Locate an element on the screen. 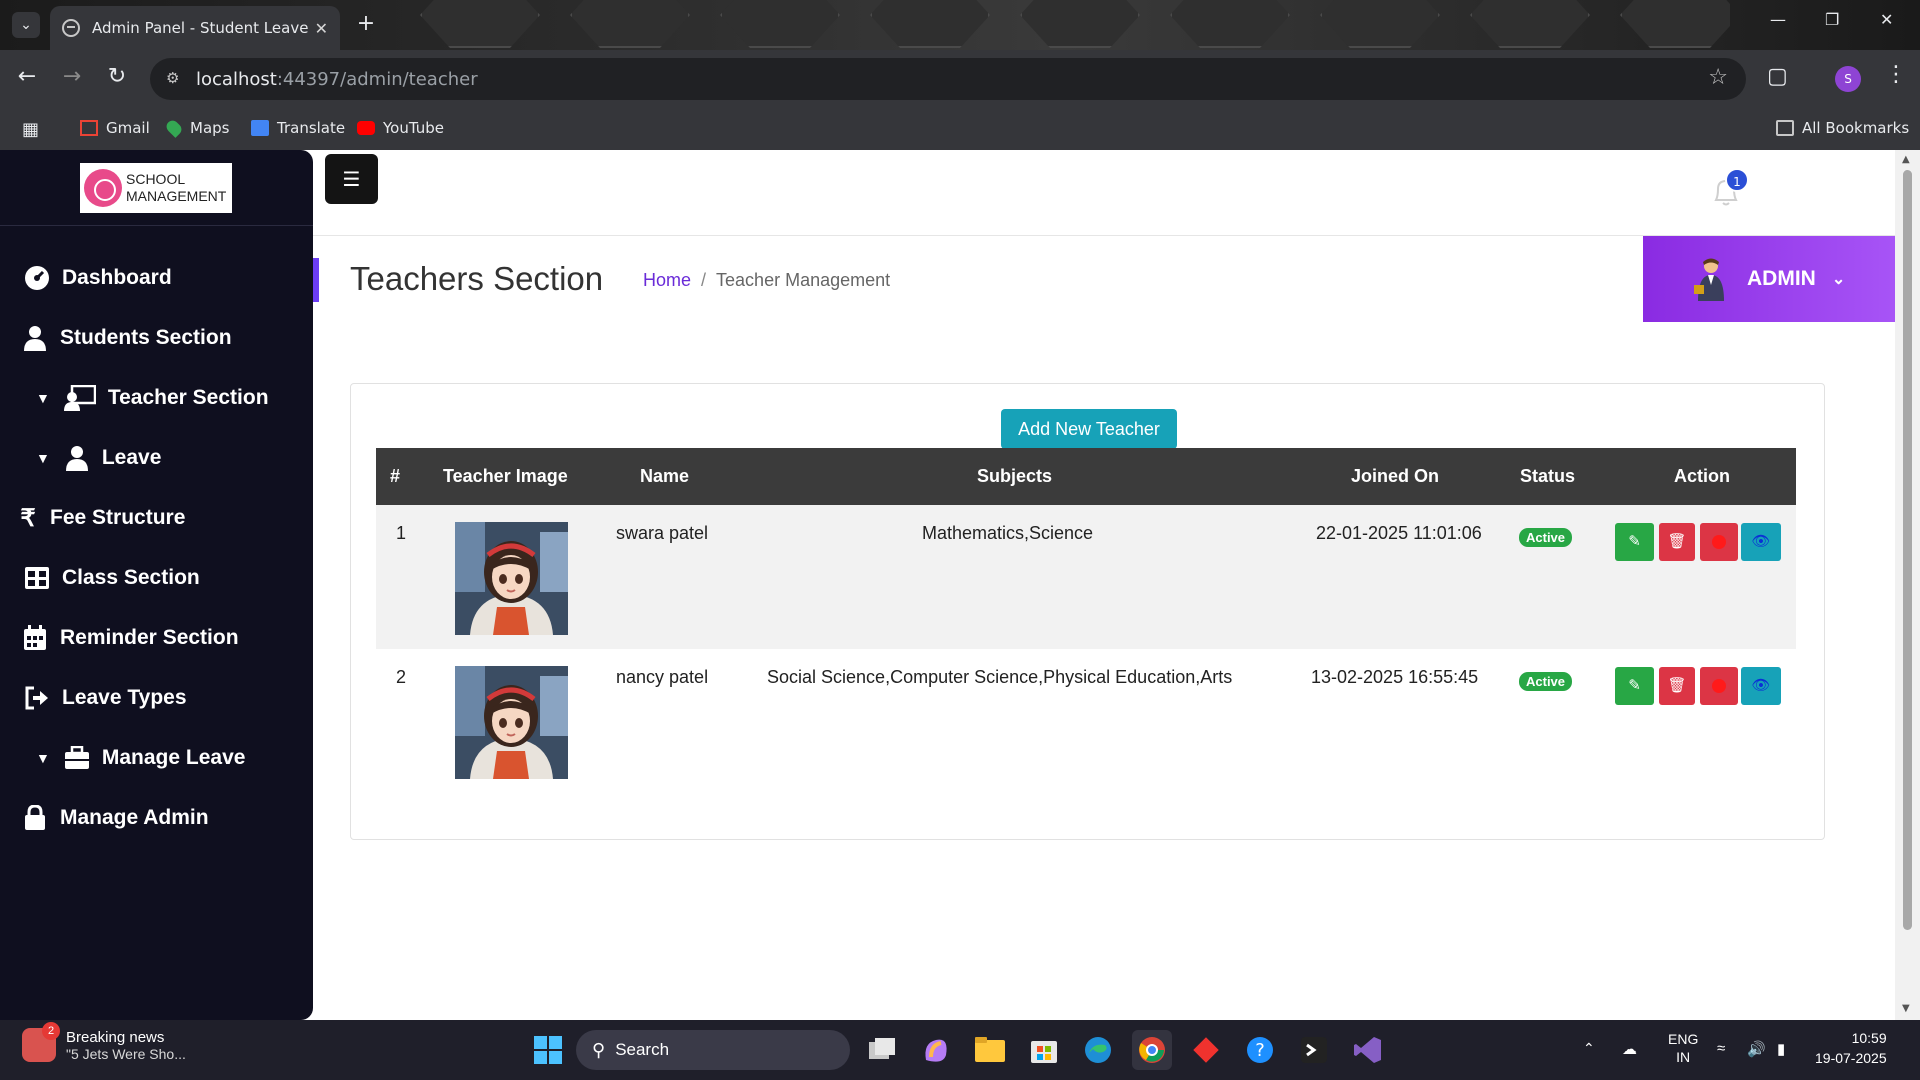 Image resolution: width=1920 pixels, height=1080 pixels. browser-menu-icon: ⋮ is located at coordinates (1896, 74).